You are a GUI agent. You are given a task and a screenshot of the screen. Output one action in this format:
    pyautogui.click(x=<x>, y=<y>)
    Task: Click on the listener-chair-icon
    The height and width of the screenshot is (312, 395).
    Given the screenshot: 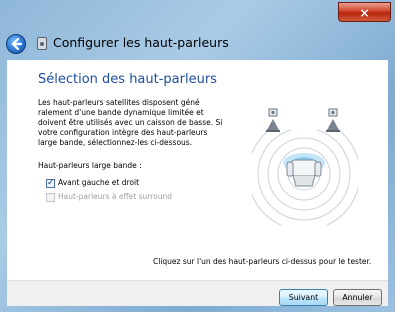 What is the action you would take?
    pyautogui.click(x=304, y=173)
    